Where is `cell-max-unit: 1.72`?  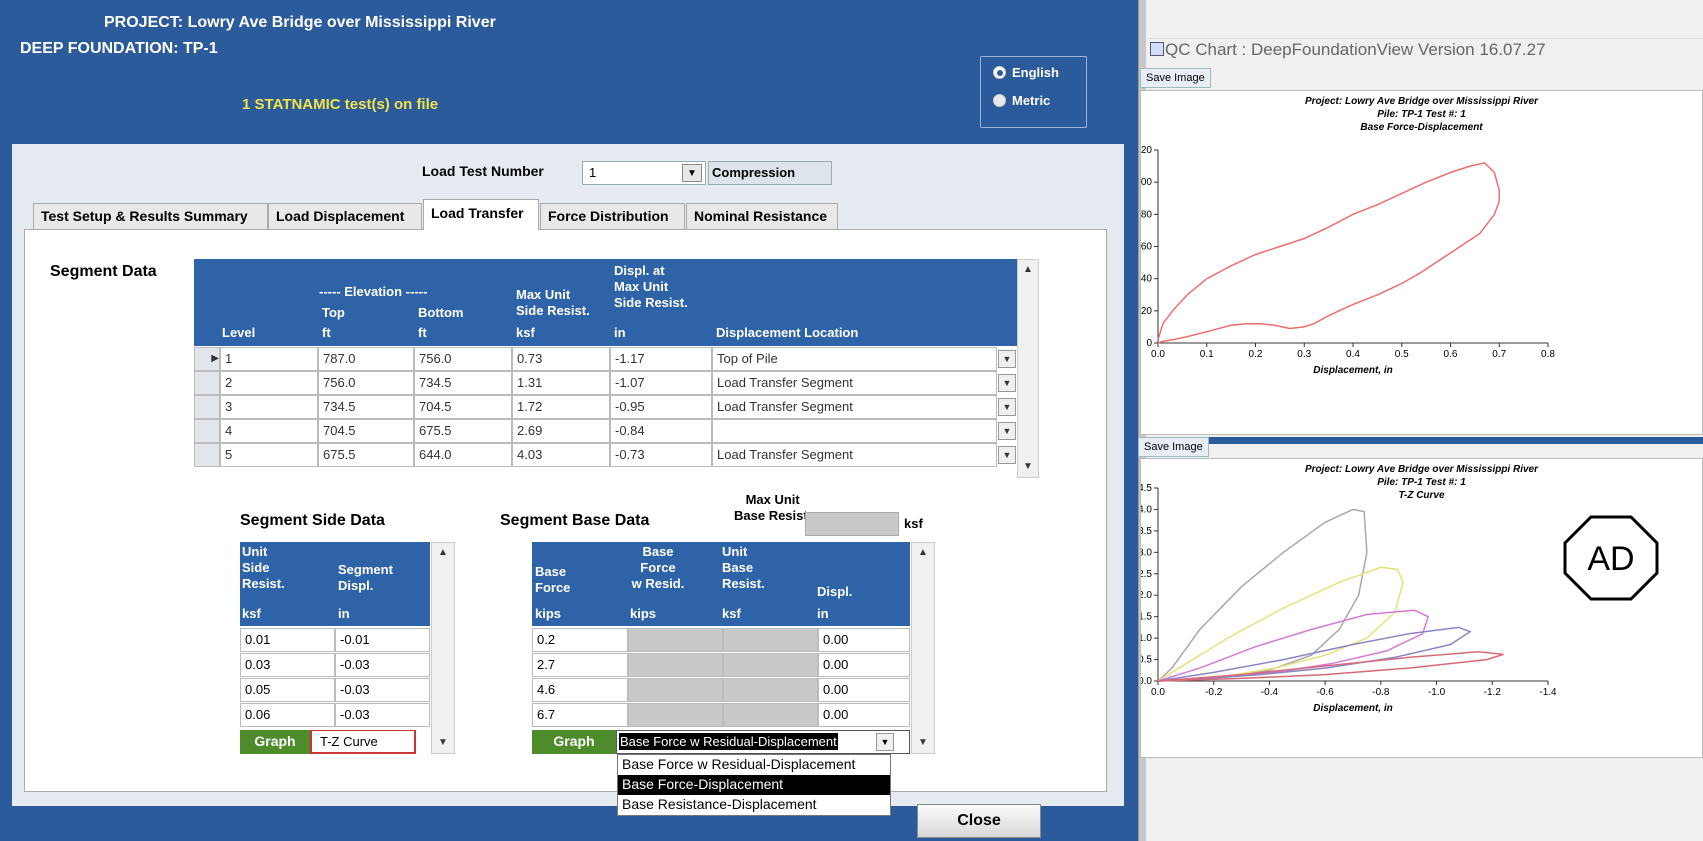 cell-max-unit: 1.72 is located at coordinates (561, 407).